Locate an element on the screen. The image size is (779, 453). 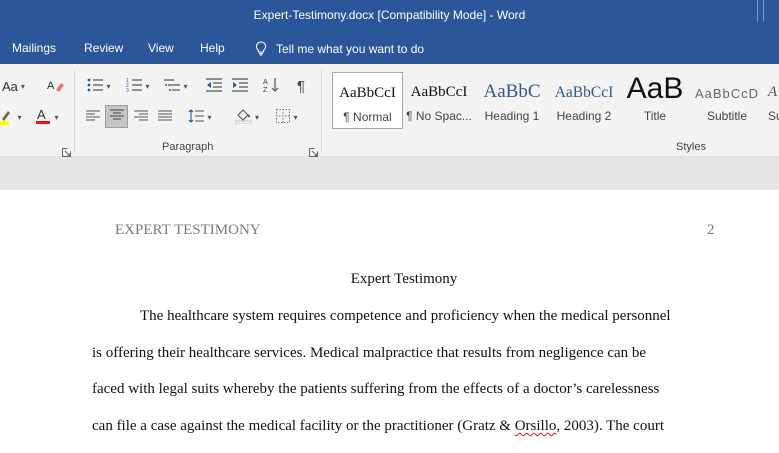
lightbulb-icon is located at coordinates (261, 48).